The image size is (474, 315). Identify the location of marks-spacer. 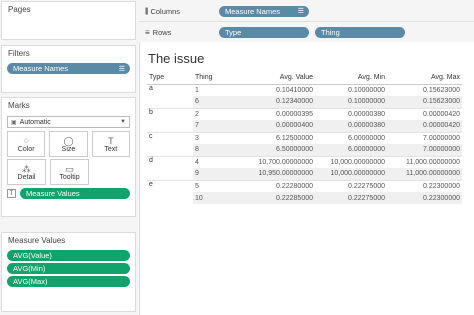
(111, 172).